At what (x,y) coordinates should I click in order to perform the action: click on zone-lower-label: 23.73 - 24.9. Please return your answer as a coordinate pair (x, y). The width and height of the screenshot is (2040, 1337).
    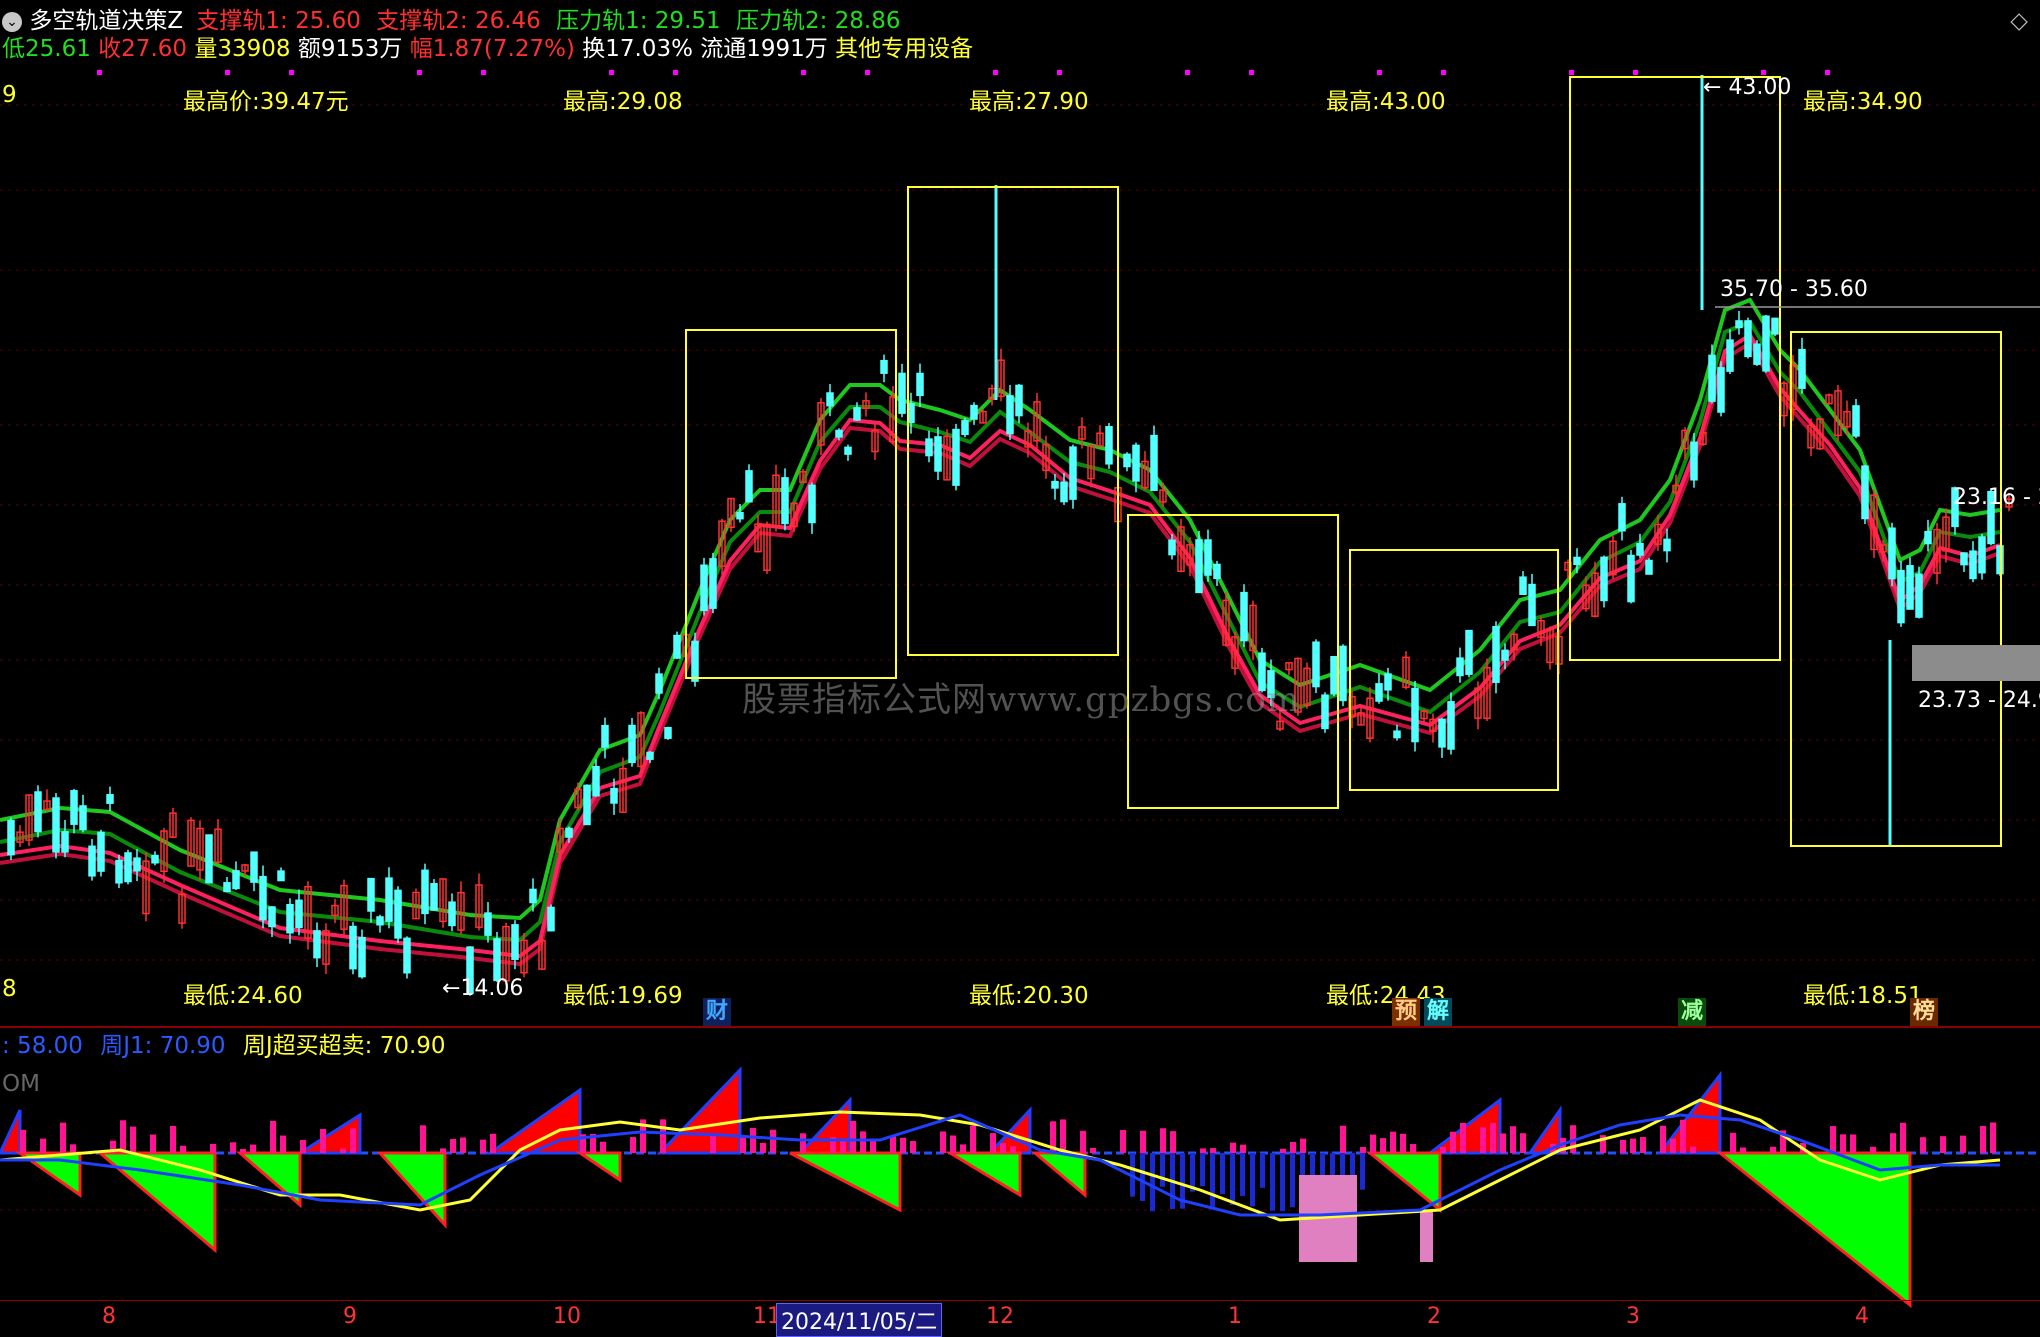
    Looking at the image, I should click on (1979, 700).